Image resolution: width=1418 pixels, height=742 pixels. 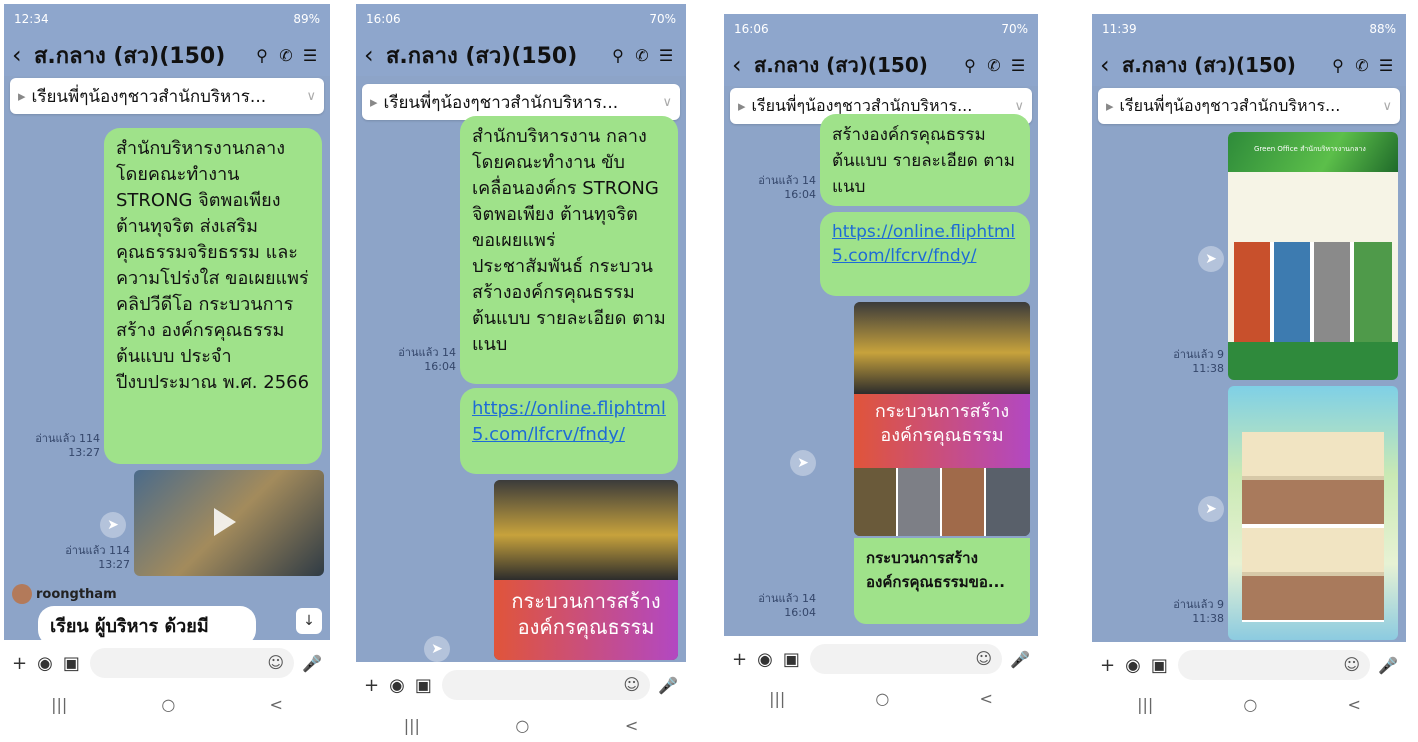 What do you see at coordinates (1249, 29) in the screenshot?
I see `status-bar: 11:39 88%` at bounding box center [1249, 29].